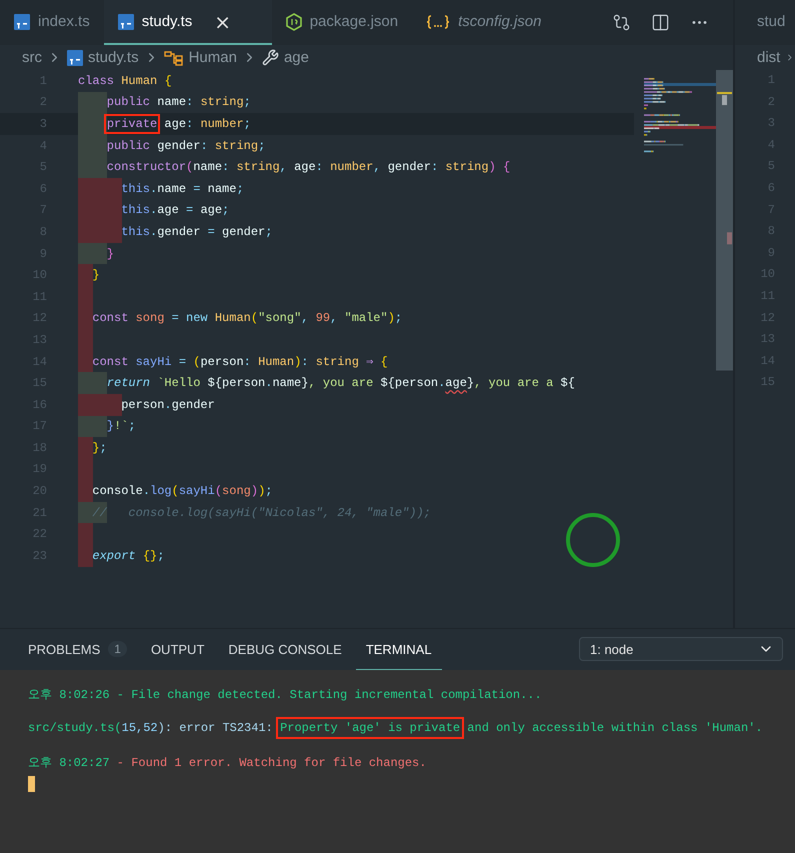 The height and width of the screenshot is (853, 795). Describe the element at coordinates (270, 57) in the screenshot. I see `wrench-icon` at that location.